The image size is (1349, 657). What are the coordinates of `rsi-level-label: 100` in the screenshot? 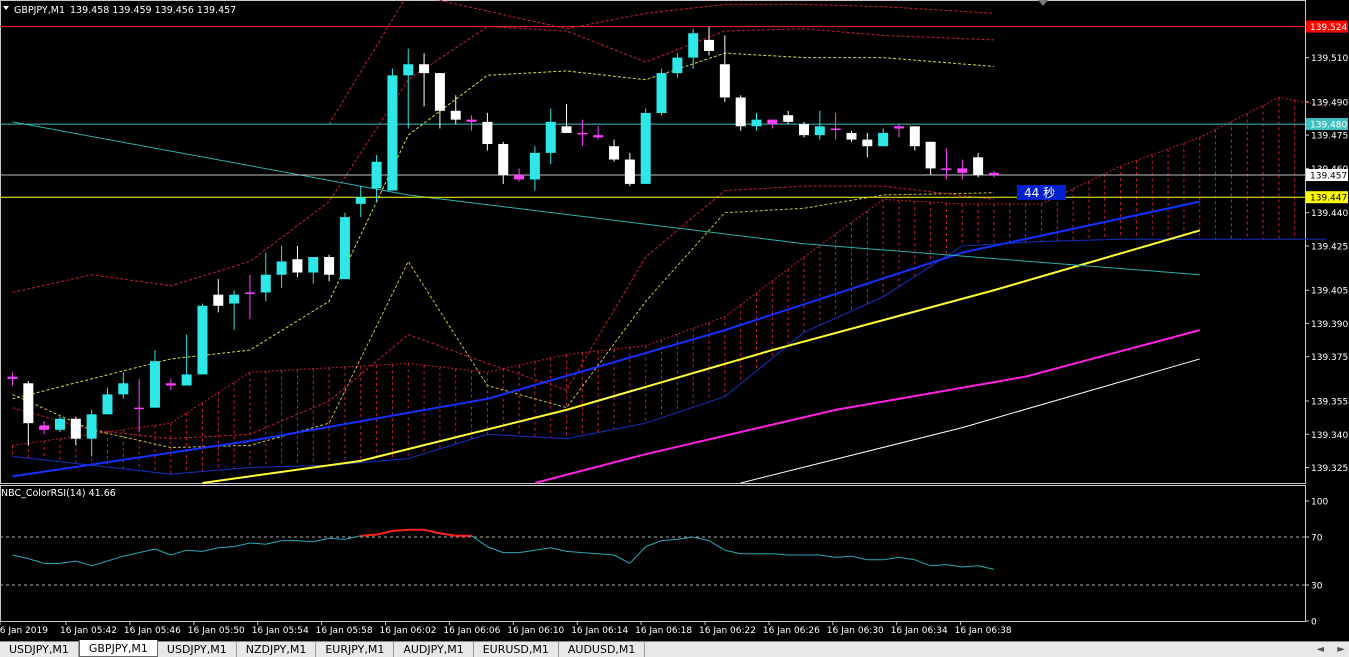 It's located at (1319, 503).